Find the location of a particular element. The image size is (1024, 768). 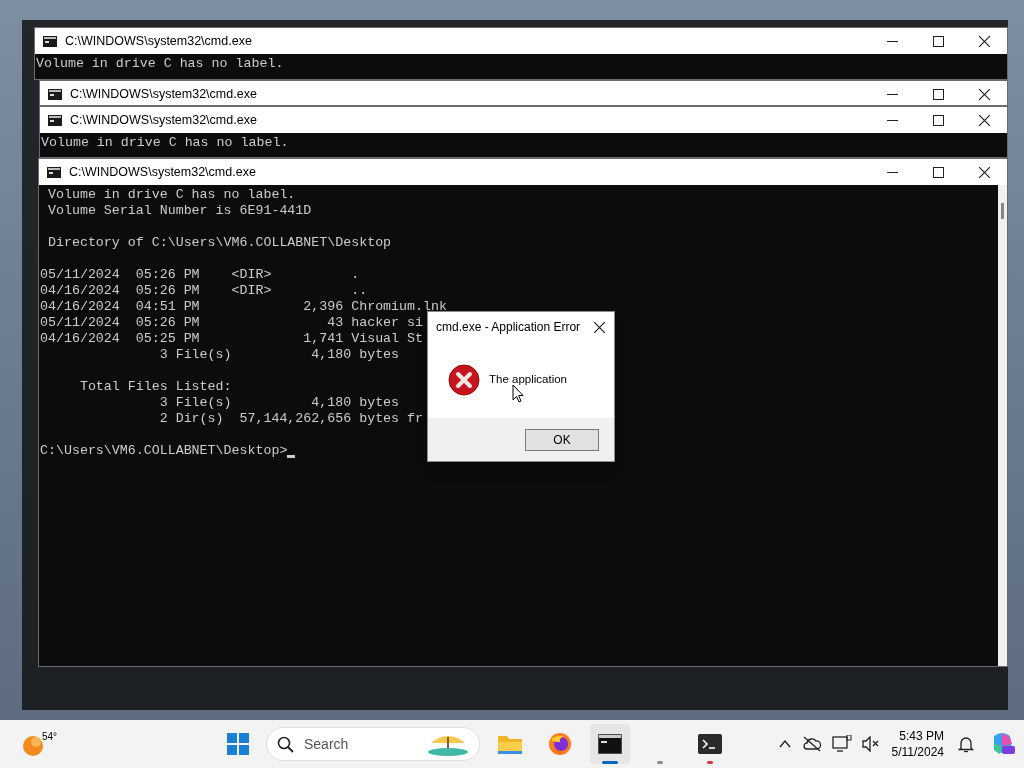

start-icon is located at coordinates (238, 744).